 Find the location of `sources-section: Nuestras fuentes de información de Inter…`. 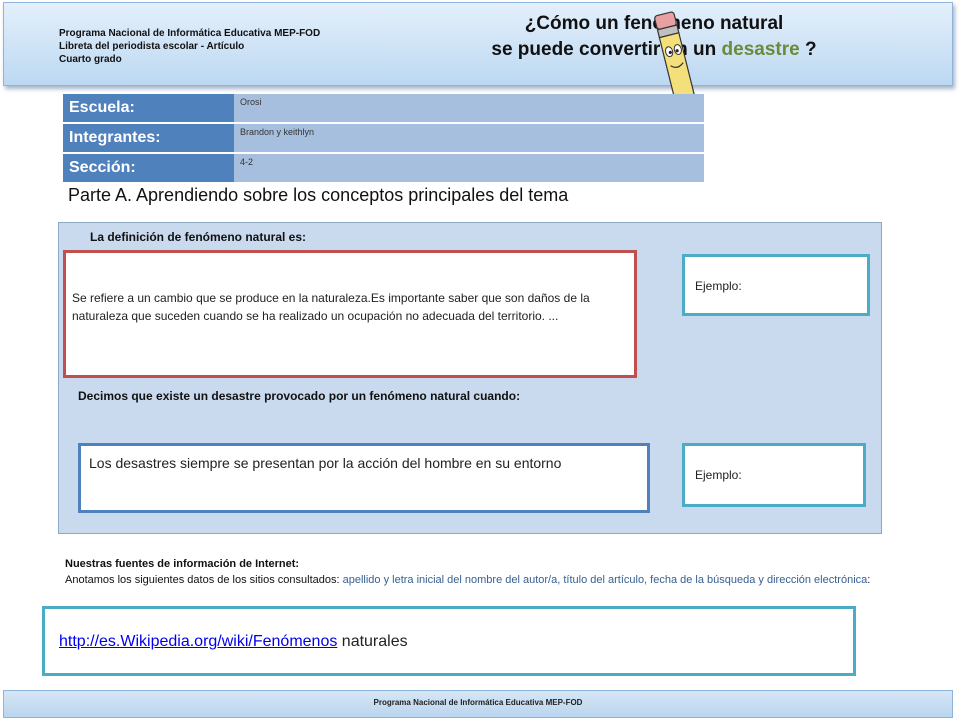

sources-section: Nuestras fuentes de información de Inter… is located at coordinates (470, 572).